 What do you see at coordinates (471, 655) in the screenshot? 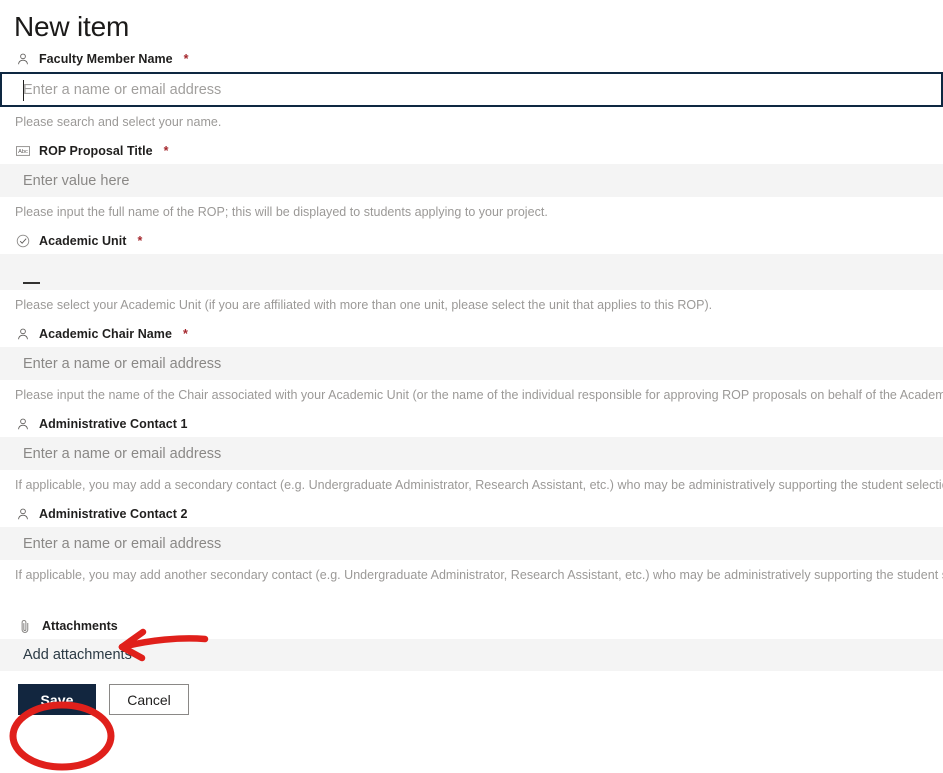
I see `add-attachments-row: Add attachments` at bounding box center [471, 655].